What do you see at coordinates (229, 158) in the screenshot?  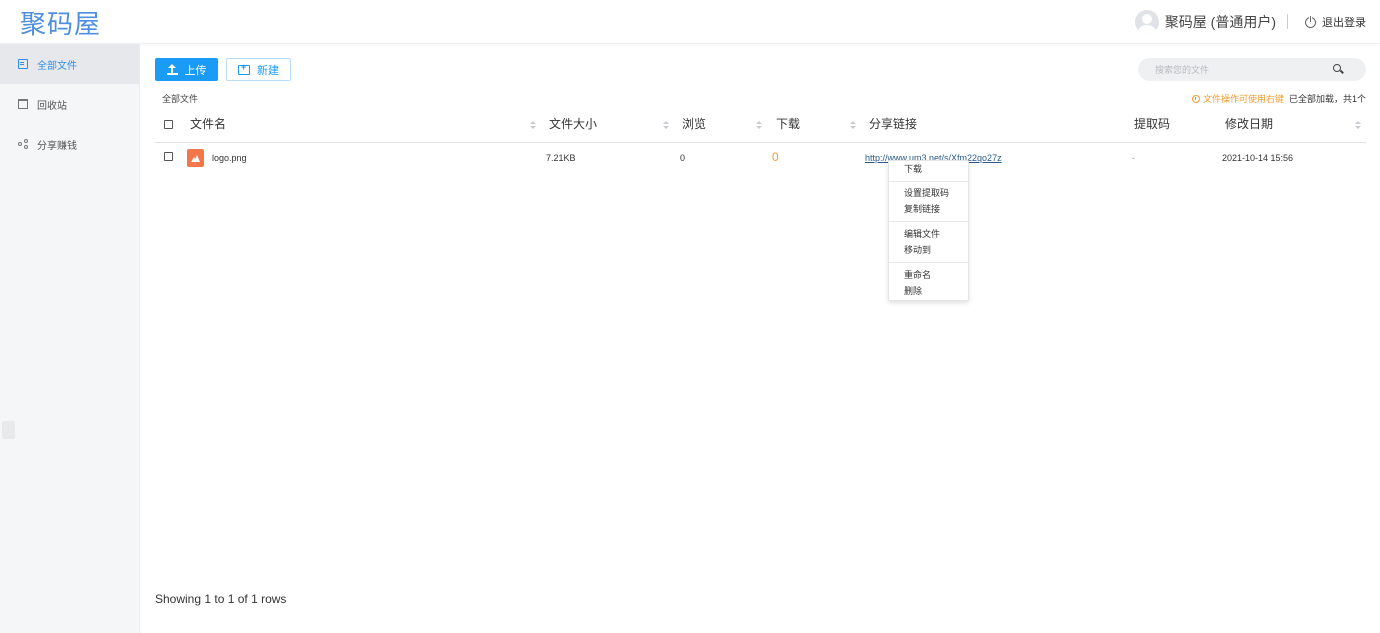 I see `file-name: logo.png` at bounding box center [229, 158].